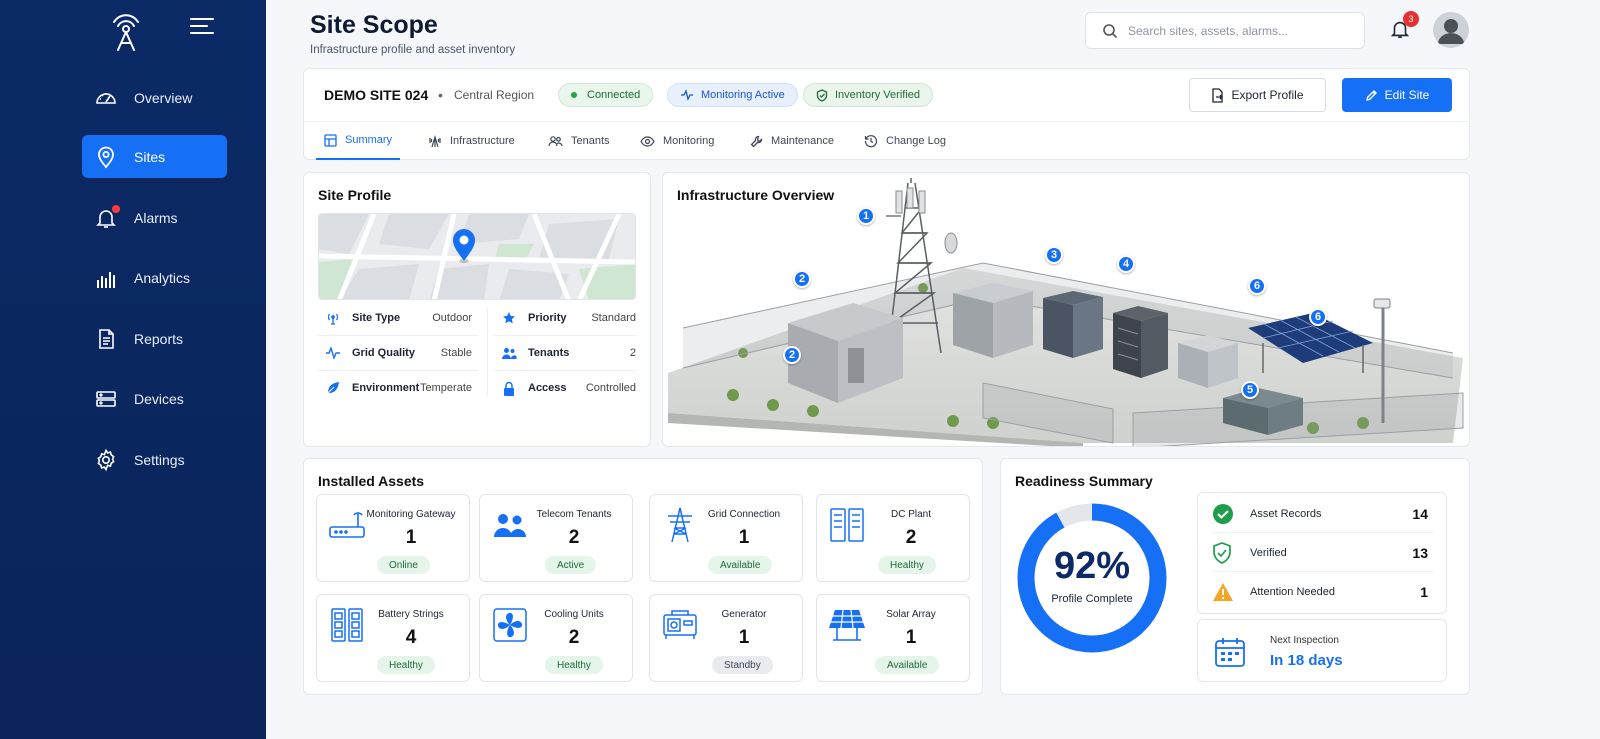  Describe the element at coordinates (574, 95) in the screenshot. I see `status-dot` at that location.